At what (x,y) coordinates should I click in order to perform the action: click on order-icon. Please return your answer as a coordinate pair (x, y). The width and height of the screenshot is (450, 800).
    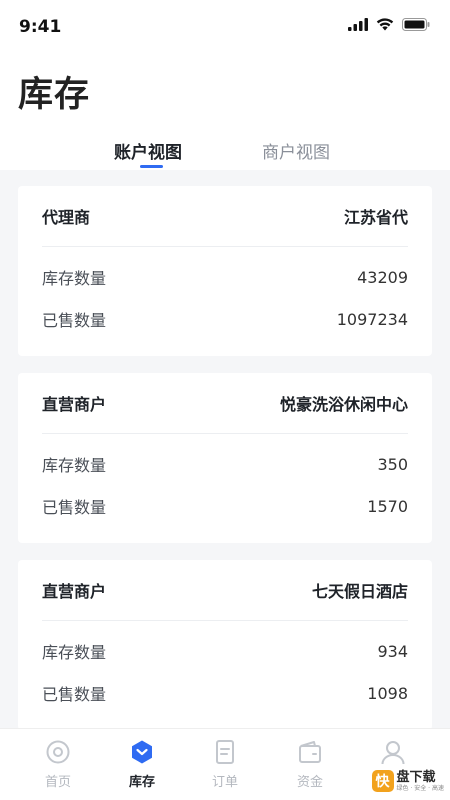
    Looking at the image, I should click on (225, 752).